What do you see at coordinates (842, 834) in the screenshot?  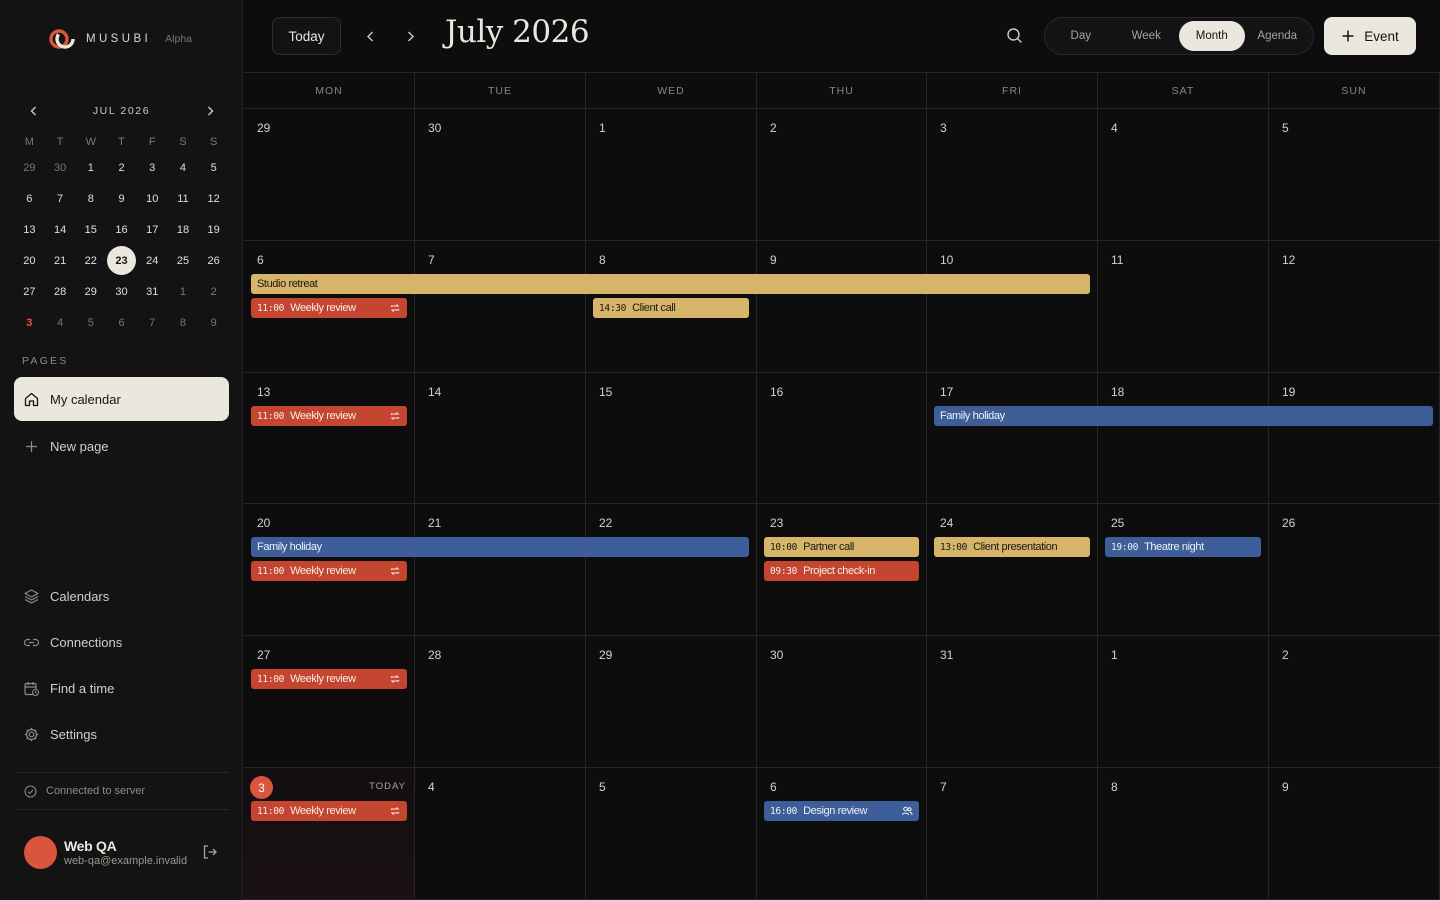 I see `day-cell: 6` at bounding box center [842, 834].